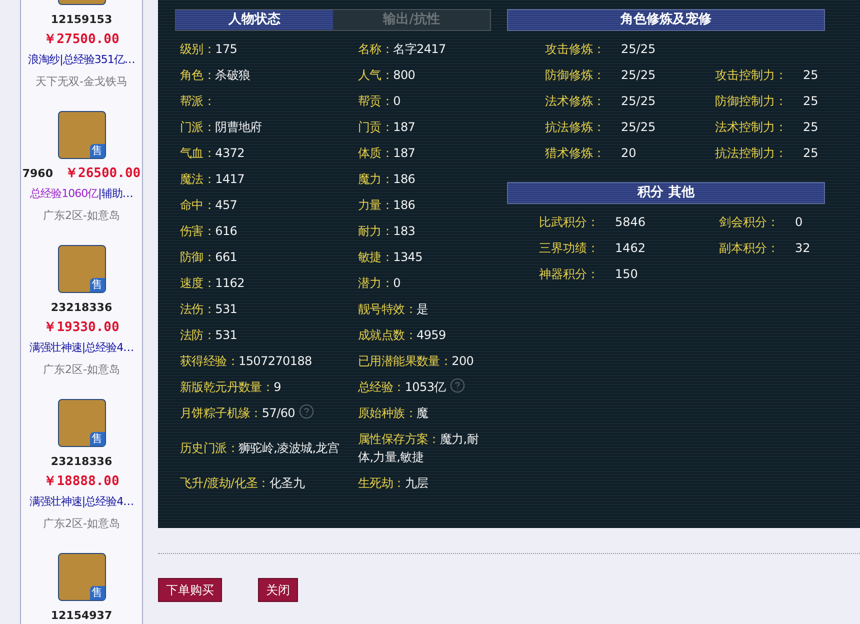 The image size is (860, 624). Describe the element at coordinates (82, 482) in the screenshot. I see `listing-price: ￥18888.00` at that location.